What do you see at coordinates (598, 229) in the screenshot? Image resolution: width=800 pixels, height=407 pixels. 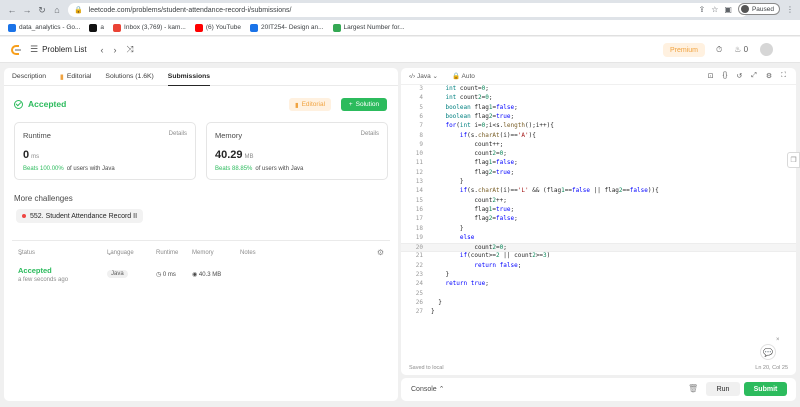 I see `code-line: 18 }` at bounding box center [598, 229].